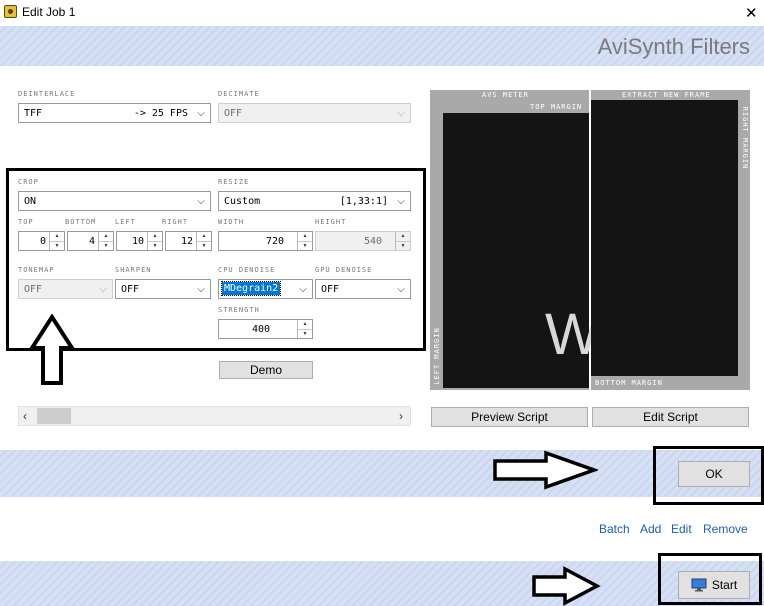 The width and height of the screenshot is (764, 606). I want to click on start-button-label: Start, so click(724, 585).